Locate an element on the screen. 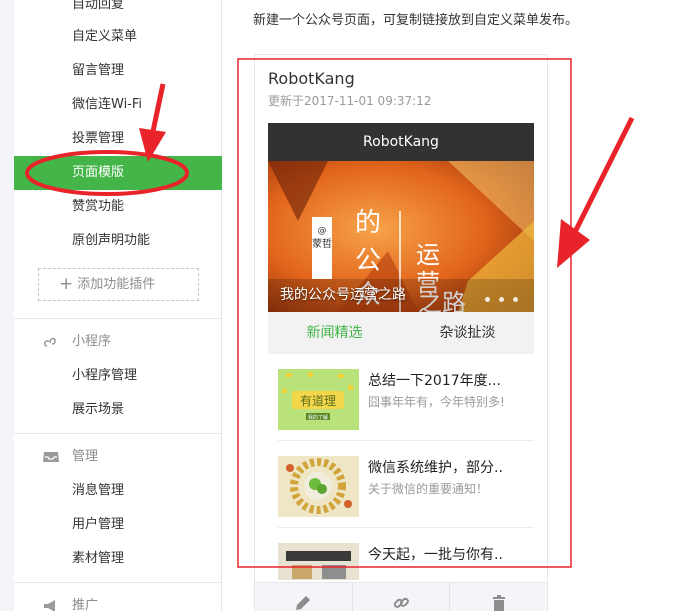  svg-text: 运 is located at coordinates (428, 255).